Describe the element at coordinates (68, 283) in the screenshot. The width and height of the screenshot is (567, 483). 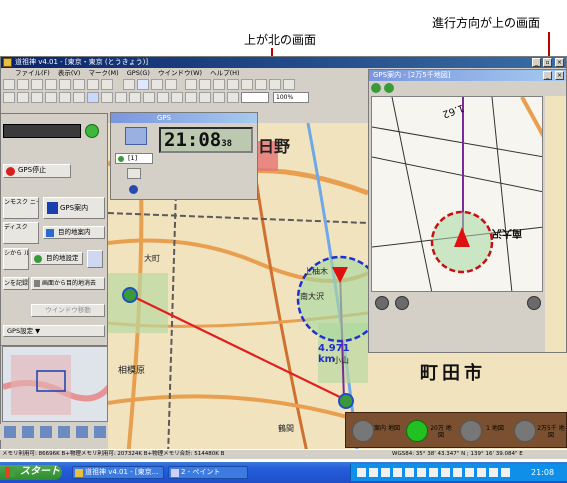
I see `clear-destination-button: 画面から目的地消去` at that location.